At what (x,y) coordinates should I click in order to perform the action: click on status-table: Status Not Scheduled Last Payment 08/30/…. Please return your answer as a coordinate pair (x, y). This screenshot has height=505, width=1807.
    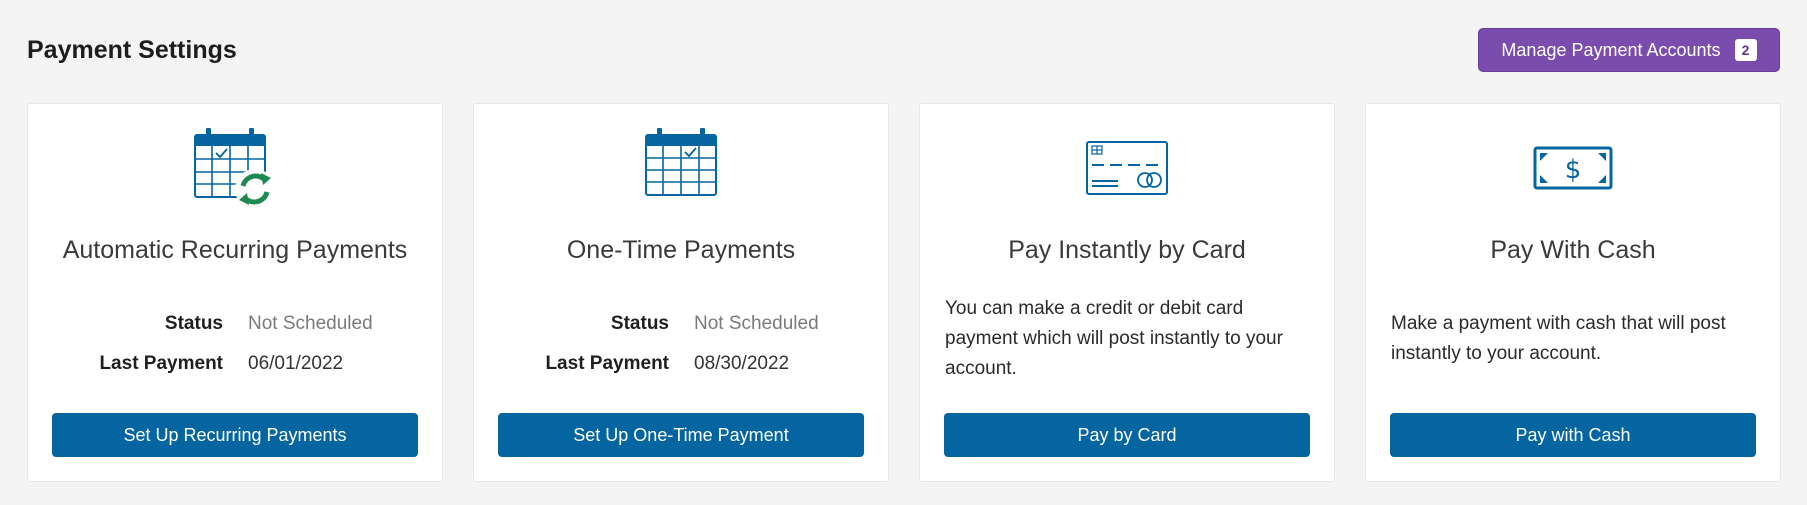
    Looking at the image, I should click on (681, 344).